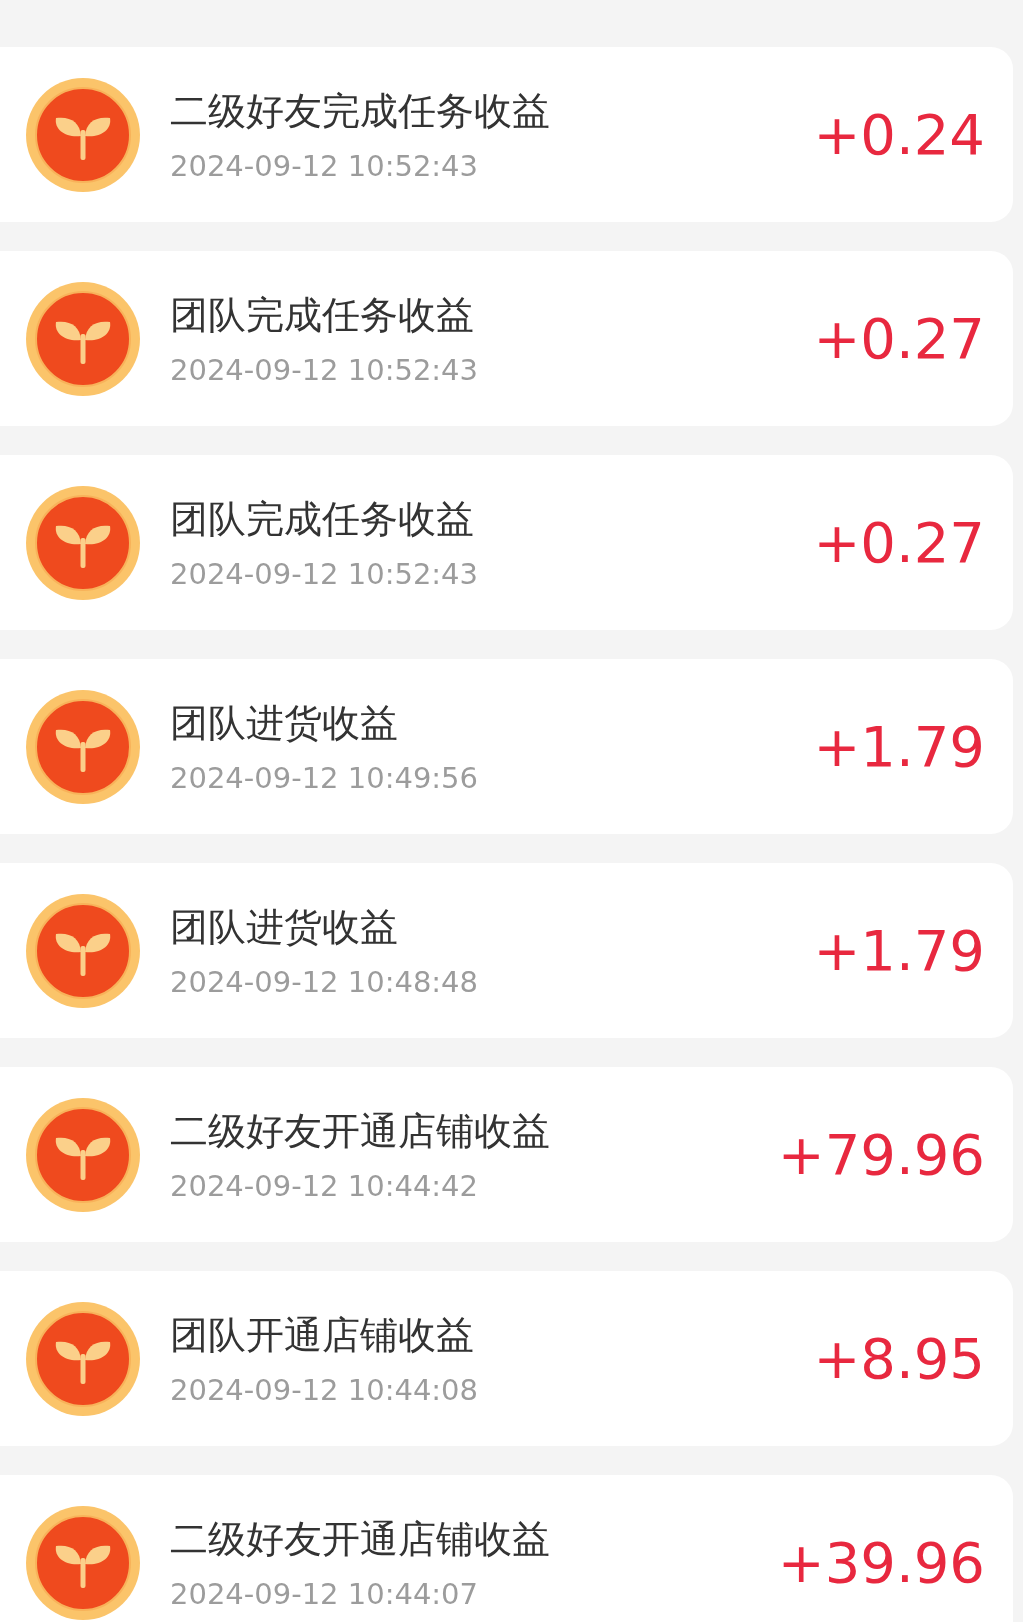 This screenshot has width=1023, height=1622. What do you see at coordinates (324, 1390) in the screenshot?
I see `record-time: 2024-09-12 10:44:08` at bounding box center [324, 1390].